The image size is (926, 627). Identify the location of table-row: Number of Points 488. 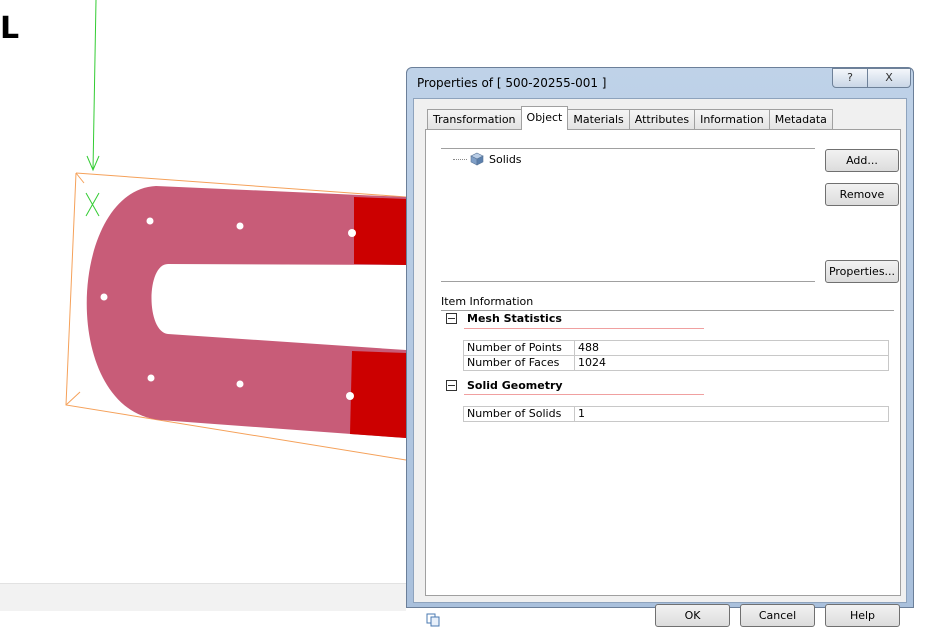
(676, 348).